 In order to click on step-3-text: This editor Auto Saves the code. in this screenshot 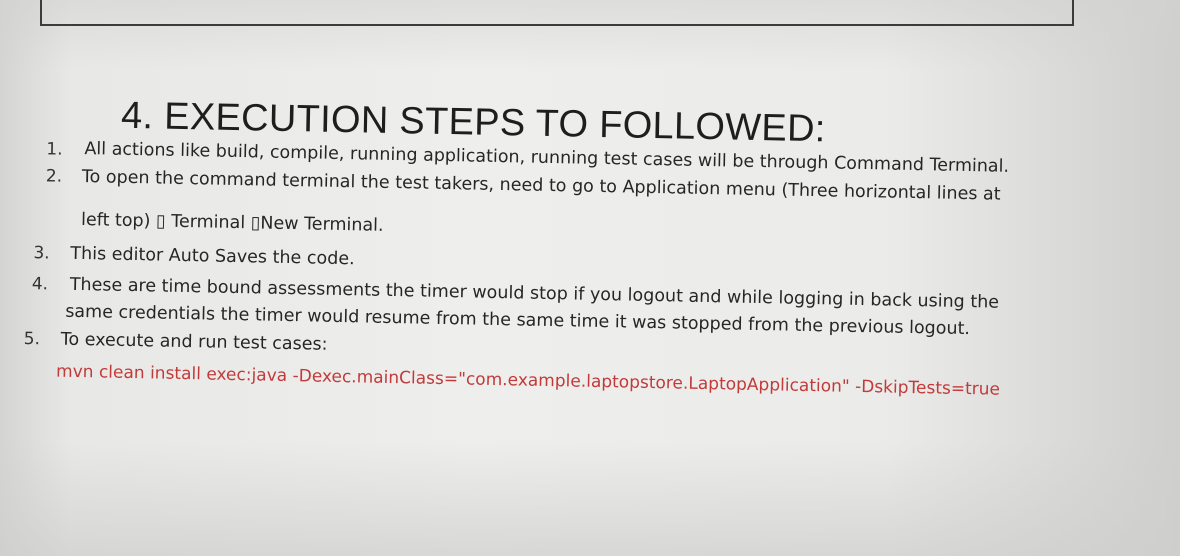, I will do `click(212, 256)`.